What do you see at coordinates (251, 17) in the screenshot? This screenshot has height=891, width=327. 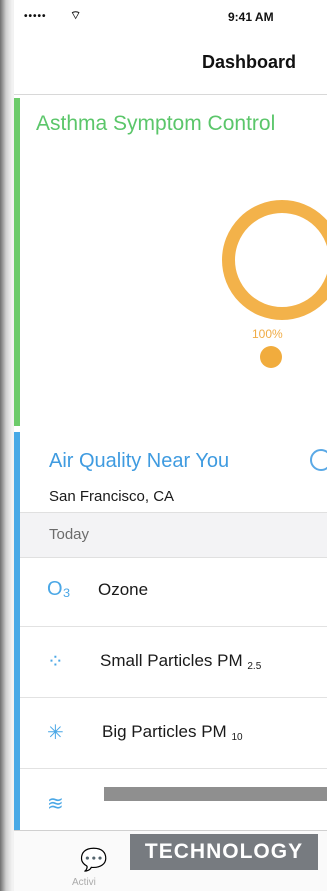 I see `status-time: 9:41 AM` at bounding box center [251, 17].